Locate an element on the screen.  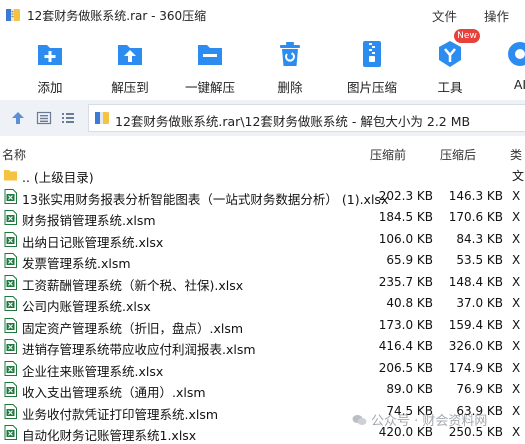
table-row: 进销存管理系统带应收应付利润报表.xlsm 416.4 KB 326.0 KB X is located at coordinates (262, 347).